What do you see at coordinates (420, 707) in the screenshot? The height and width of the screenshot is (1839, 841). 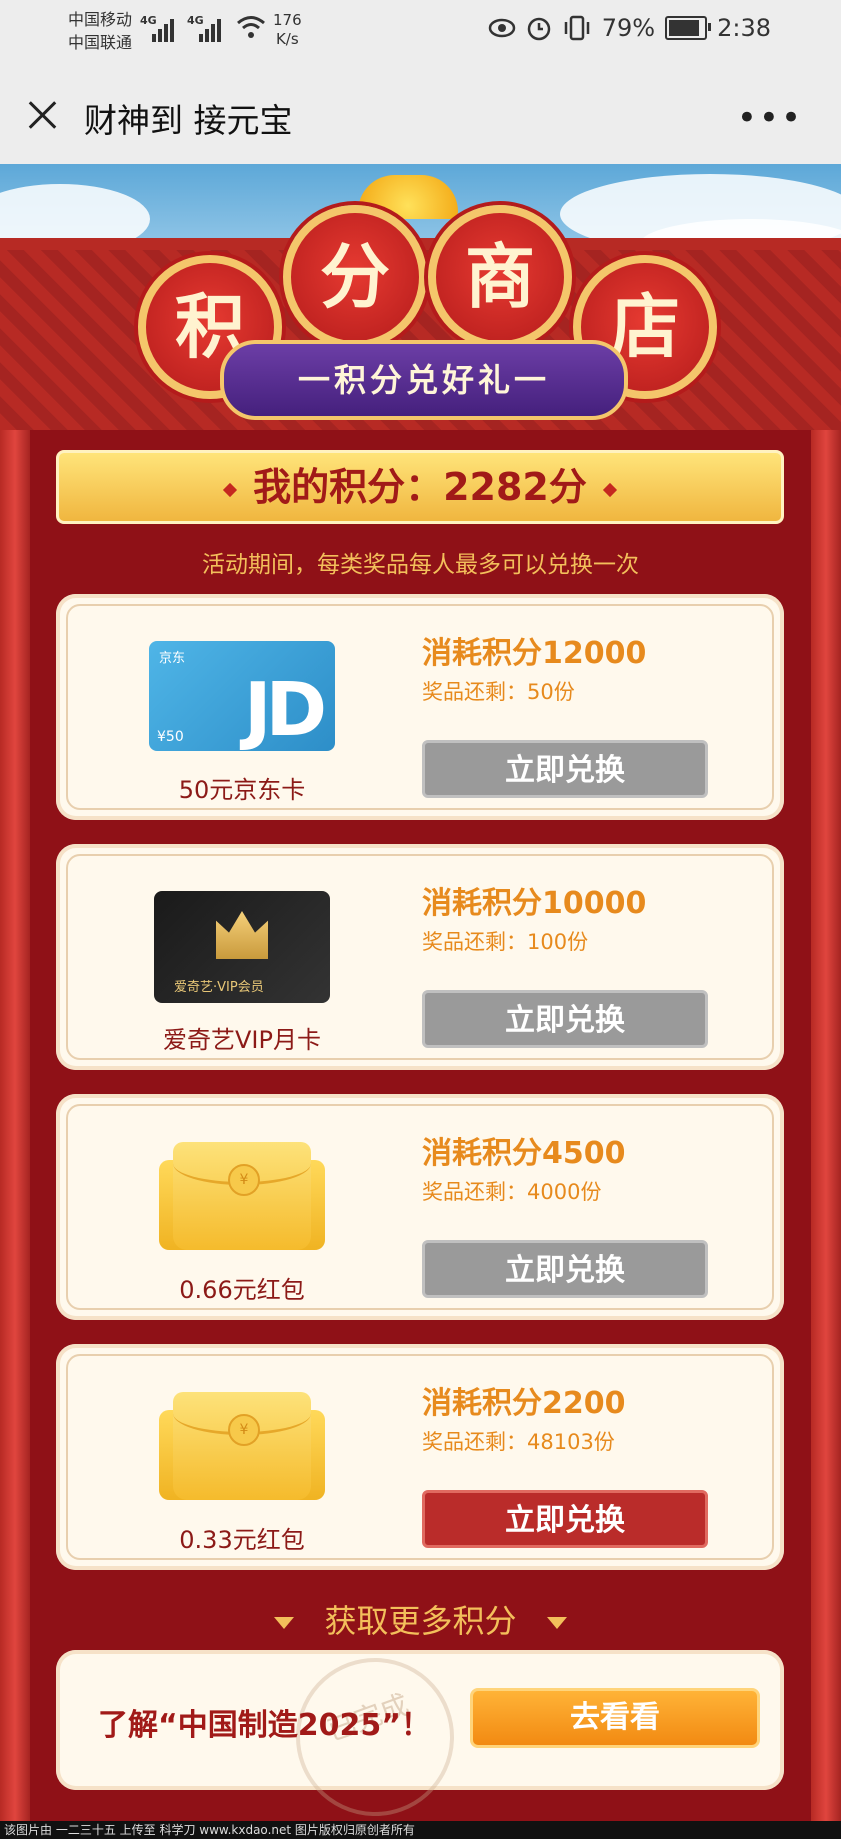 I see `prize-card-jd: 京东 JD ¥50 50元京东卡 消耗积分12000 奖品还剩：50份 立即兑换` at bounding box center [420, 707].